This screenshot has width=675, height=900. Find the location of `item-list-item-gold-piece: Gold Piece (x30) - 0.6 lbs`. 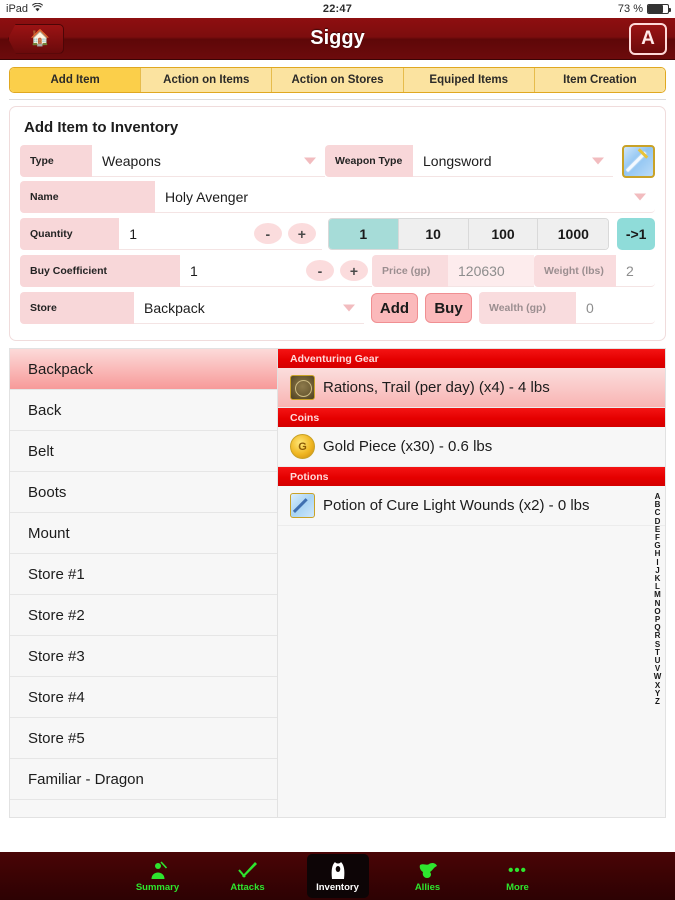

item-list-item-gold-piece: Gold Piece (x30) - 0.6 lbs is located at coordinates (471, 447).